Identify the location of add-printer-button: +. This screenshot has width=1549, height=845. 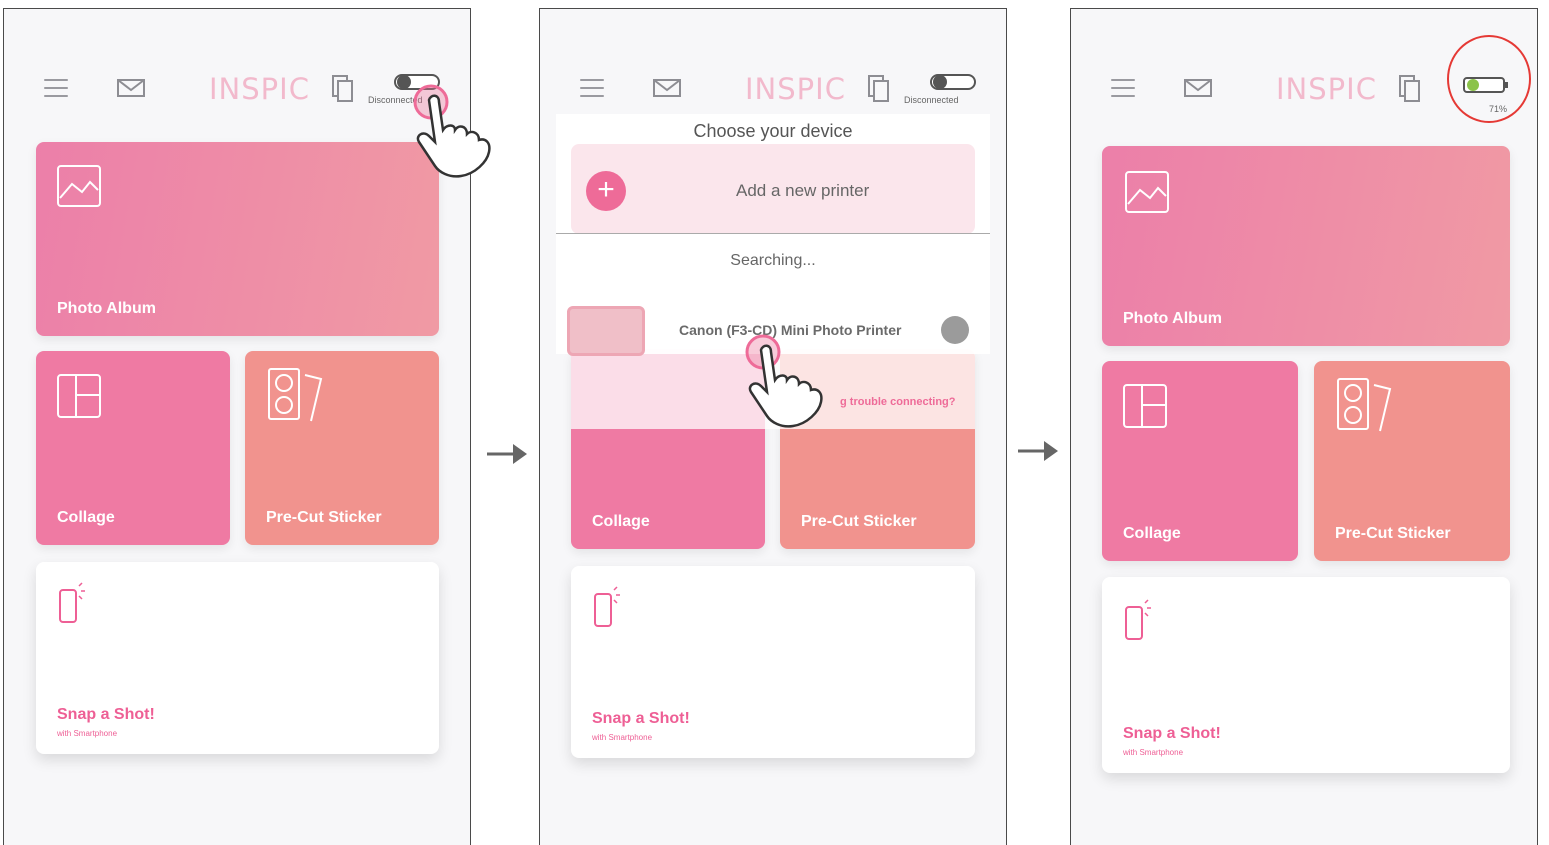
(606, 191).